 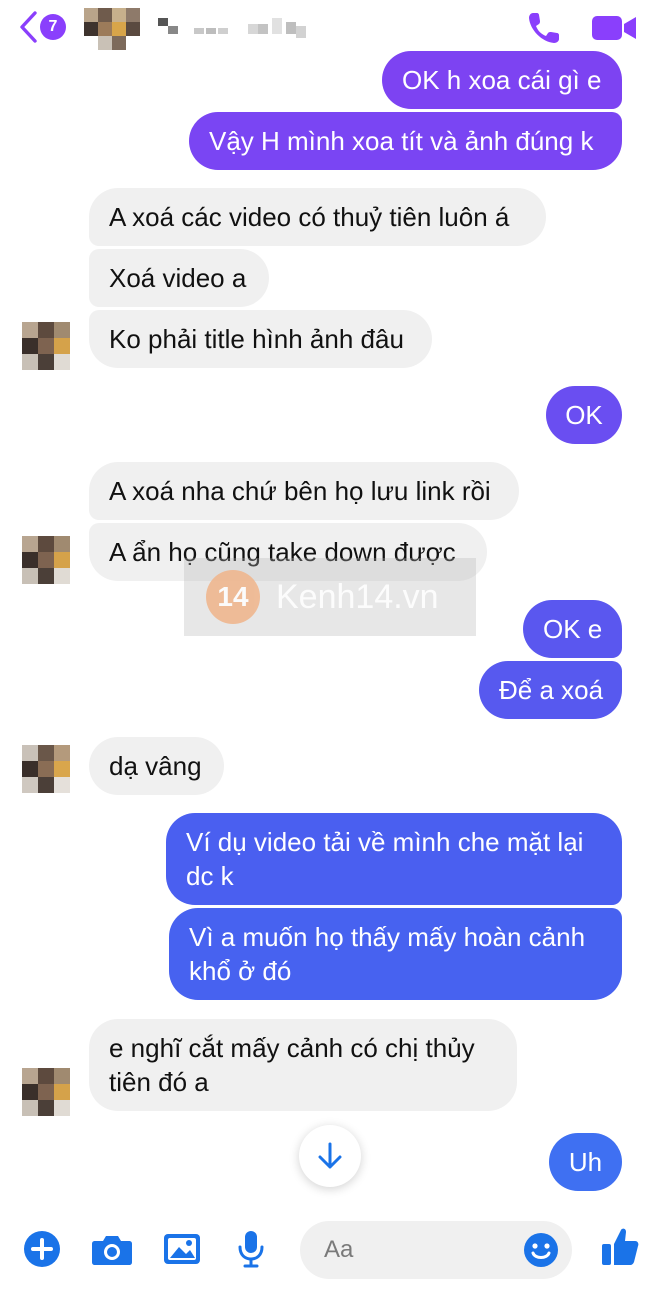 I want to click on image-icon, so click(x=182, y=1249).